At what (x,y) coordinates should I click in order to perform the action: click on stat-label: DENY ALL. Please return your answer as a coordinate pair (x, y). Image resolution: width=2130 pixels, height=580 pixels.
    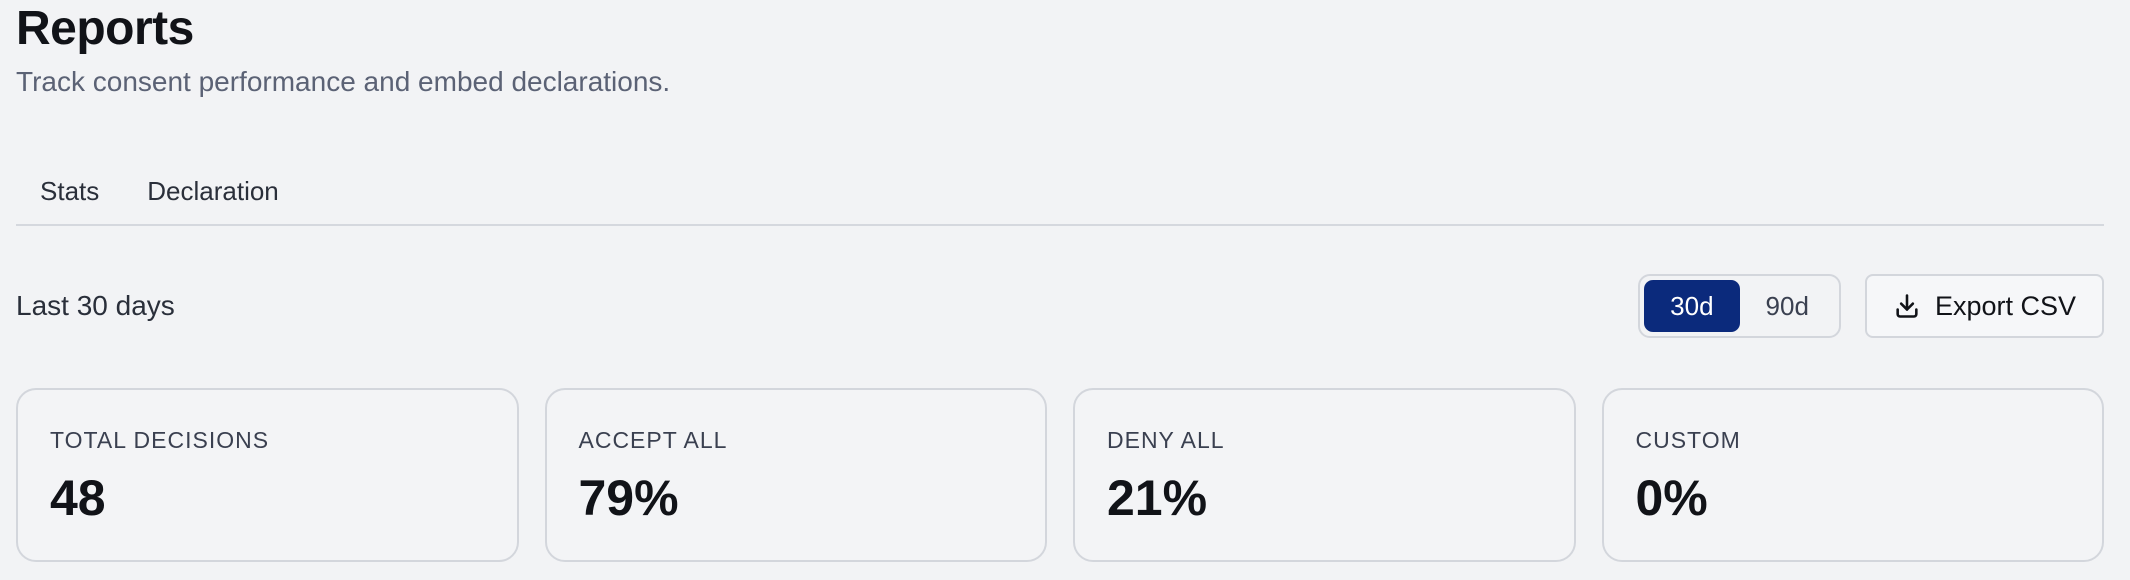
    Looking at the image, I should click on (1166, 440).